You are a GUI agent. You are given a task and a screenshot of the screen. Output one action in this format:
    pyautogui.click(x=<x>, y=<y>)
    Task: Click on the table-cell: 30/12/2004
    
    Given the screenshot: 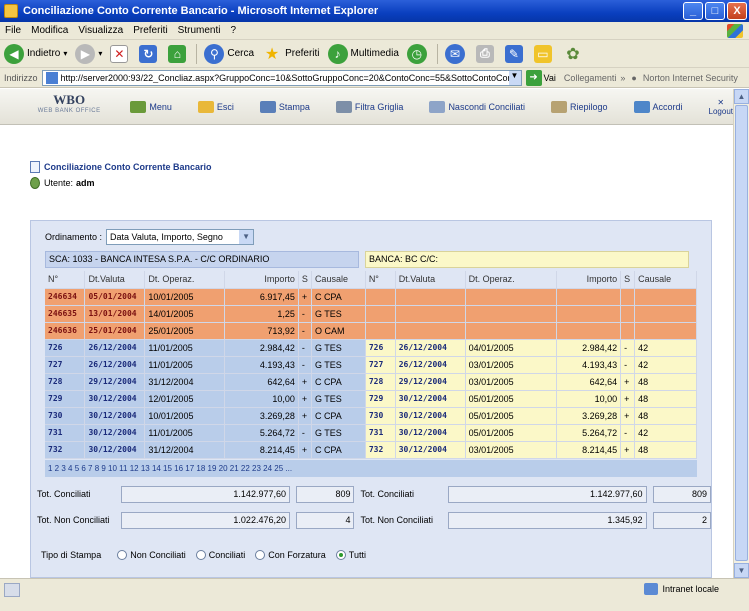 What is the action you would take?
    pyautogui.click(x=430, y=399)
    